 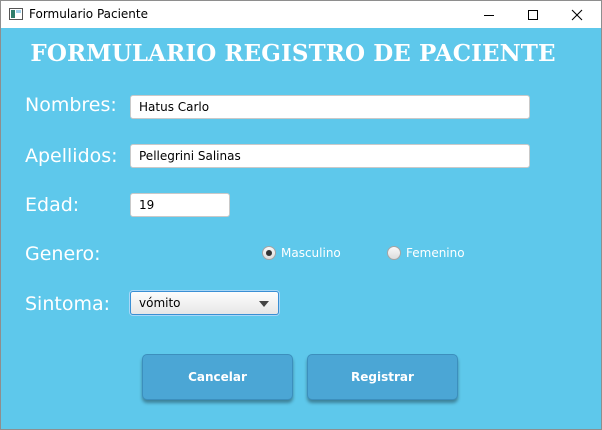 I want to click on minimize-button, so click(x=489, y=14).